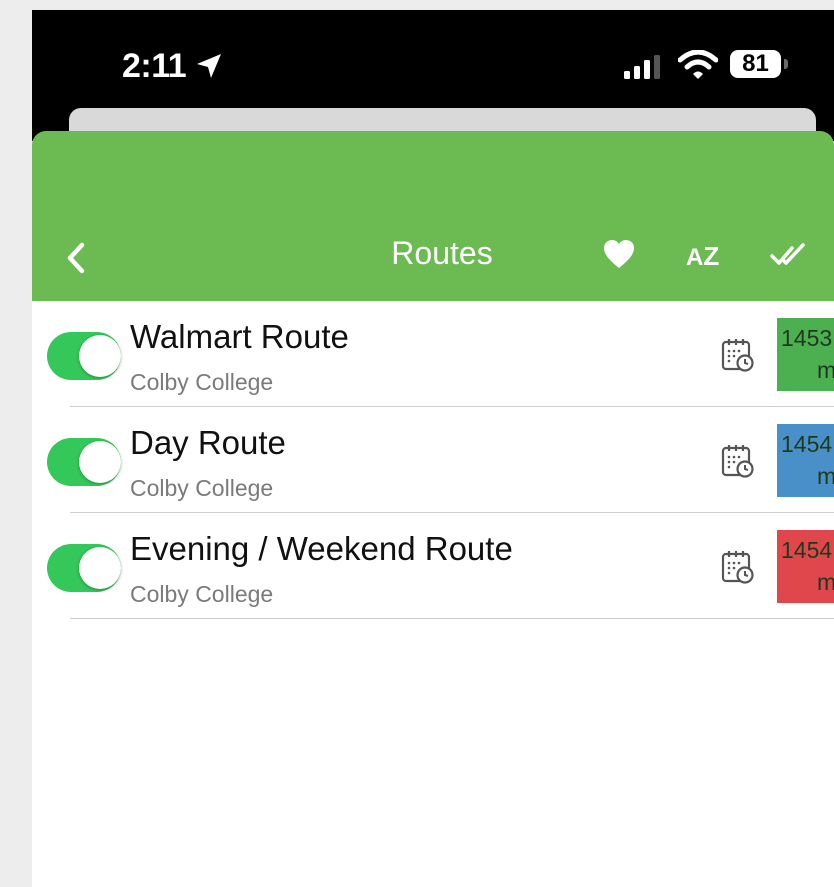 This screenshot has height=887, width=834. I want to click on wifi-icon, so click(698, 64).